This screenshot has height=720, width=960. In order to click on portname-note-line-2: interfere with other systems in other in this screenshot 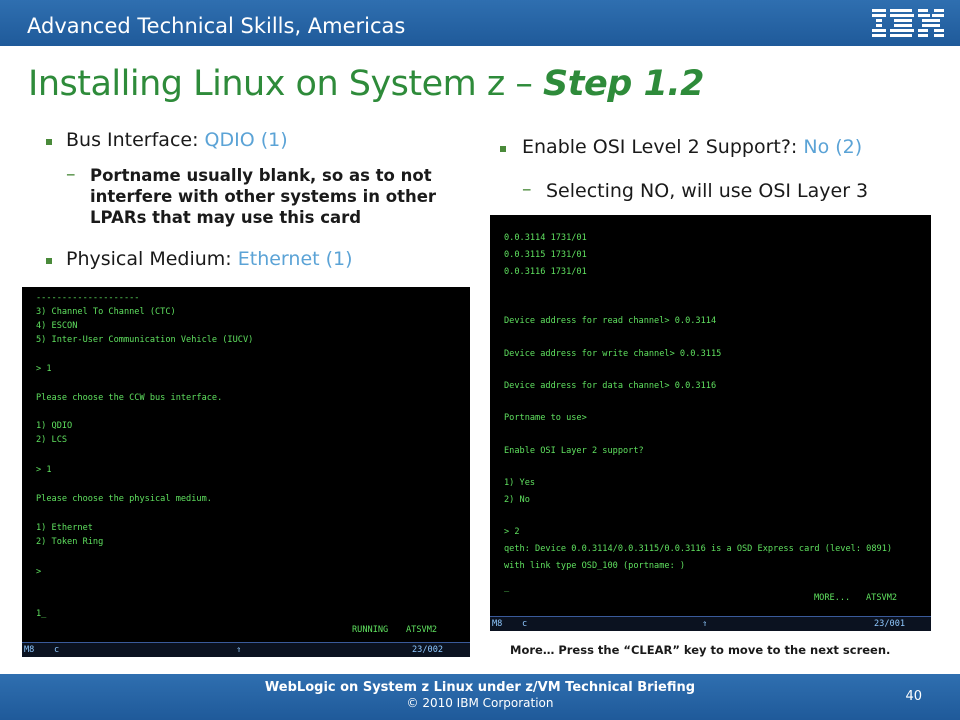, I will do `click(263, 196)`.